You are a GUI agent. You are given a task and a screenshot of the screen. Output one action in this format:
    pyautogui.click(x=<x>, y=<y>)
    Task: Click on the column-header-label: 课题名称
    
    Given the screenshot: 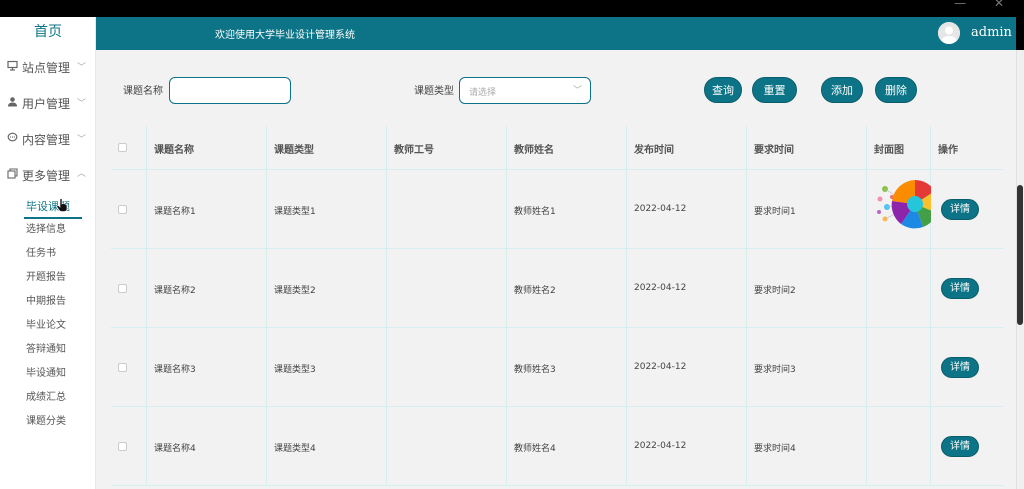 What is the action you would take?
    pyautogui.click(x=174, y=150)
    